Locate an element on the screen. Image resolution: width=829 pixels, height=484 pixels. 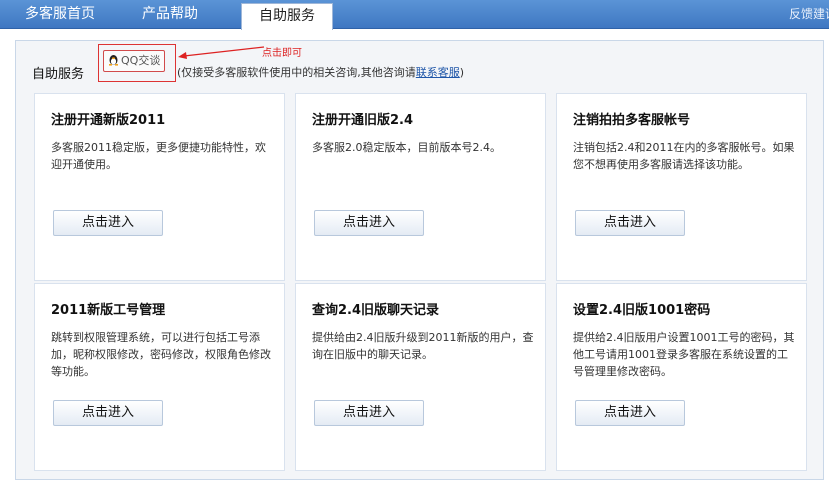
note-suffix: ) is located at coordinates (462, 72).